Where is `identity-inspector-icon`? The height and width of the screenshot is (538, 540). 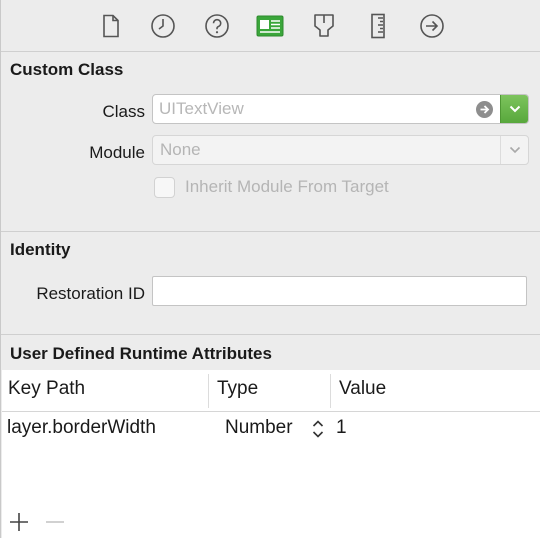 identity-inspector-icon is located at coordinates (270, 26).